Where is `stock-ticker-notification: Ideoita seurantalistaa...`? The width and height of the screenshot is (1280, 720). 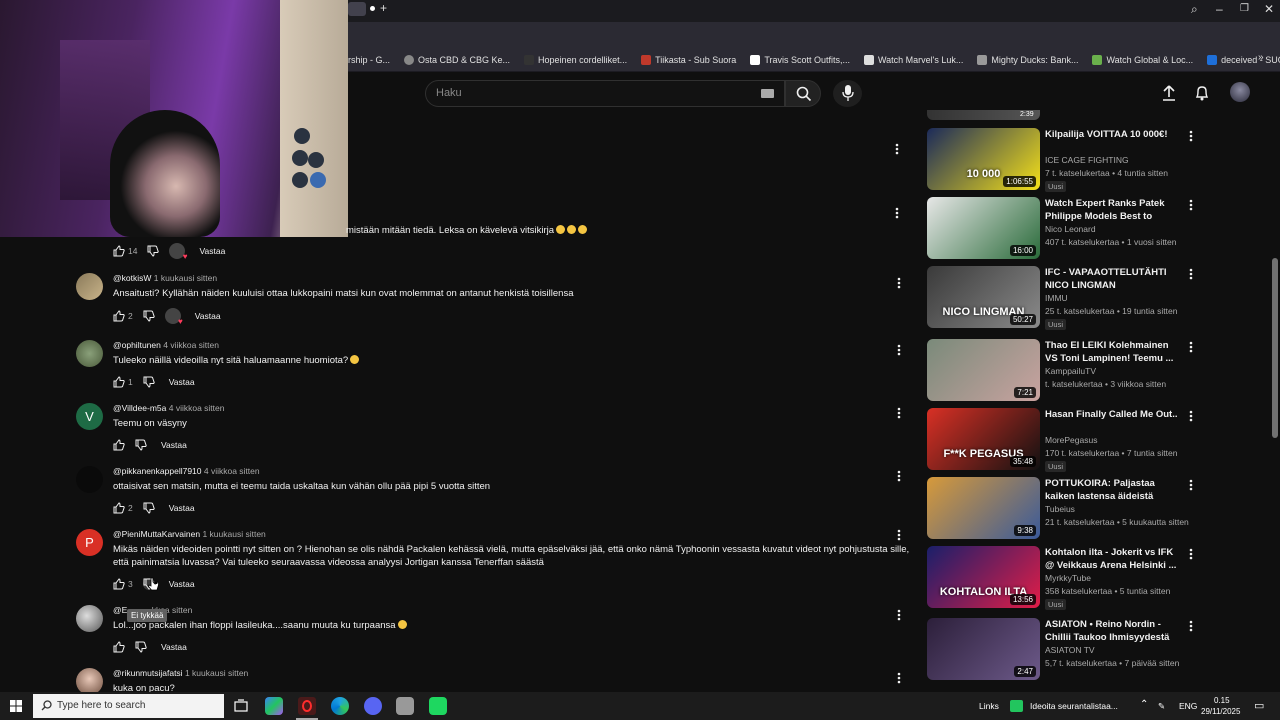
stock-ticker-notification: Ideoita seurantalistaa... is located at coordinates (1074, 706).